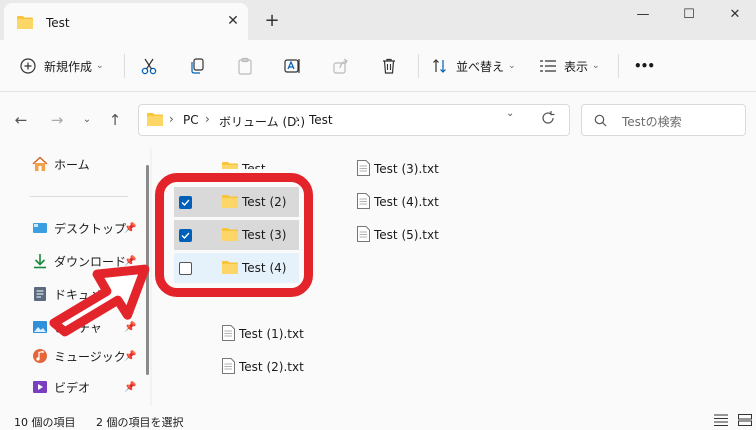 Image resolution: width=756 pixels, height=430 pixels. What do you see at coordinates (45, 422) in the screenshot?
I see `item-count: 10 個の項目` at bounding box center [45, 422].